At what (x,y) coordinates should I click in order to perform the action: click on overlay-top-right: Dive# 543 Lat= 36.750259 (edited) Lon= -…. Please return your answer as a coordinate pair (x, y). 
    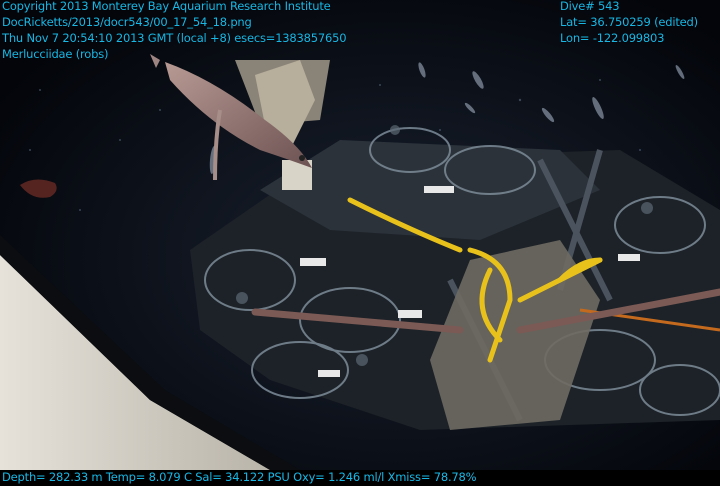
    Looking at the image, I should click on (629, 23).